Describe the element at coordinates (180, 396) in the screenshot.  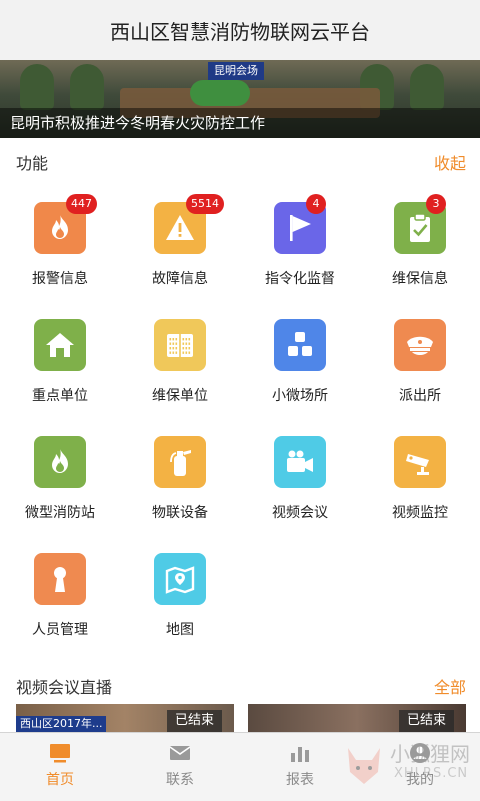
I see `function-label: 维保单位` at that location.